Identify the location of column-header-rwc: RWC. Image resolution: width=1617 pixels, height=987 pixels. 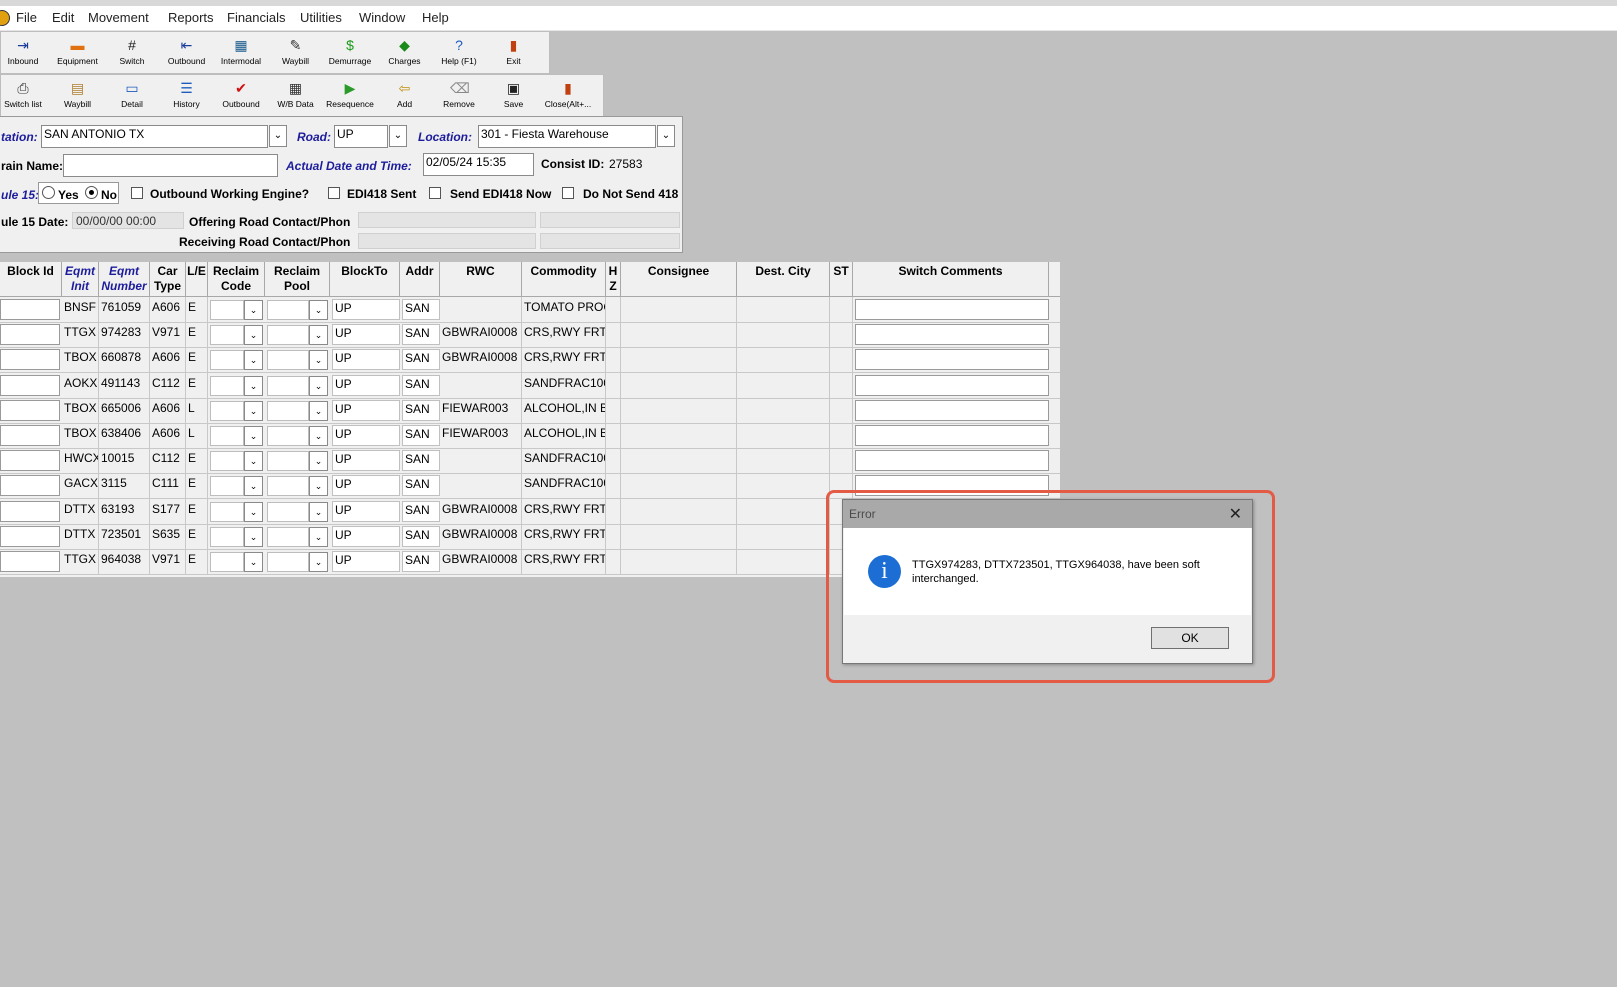
(481, 279).